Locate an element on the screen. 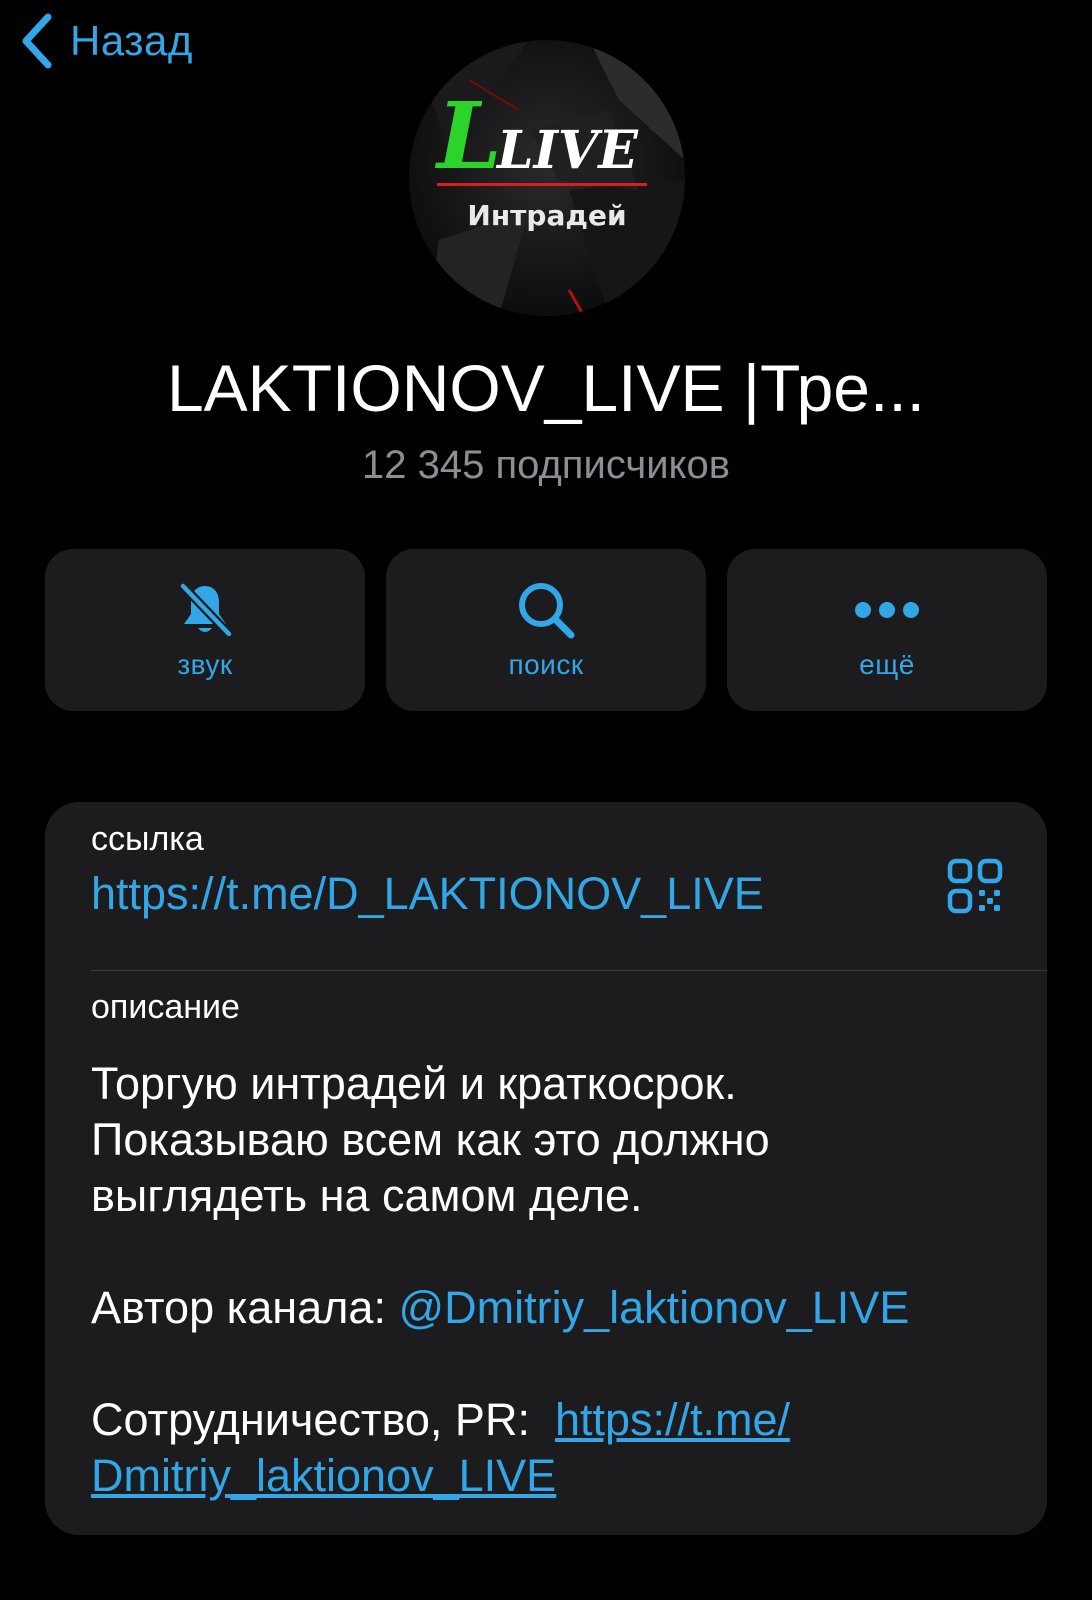  link-label: ссылка is located at coordinates (147, 839).